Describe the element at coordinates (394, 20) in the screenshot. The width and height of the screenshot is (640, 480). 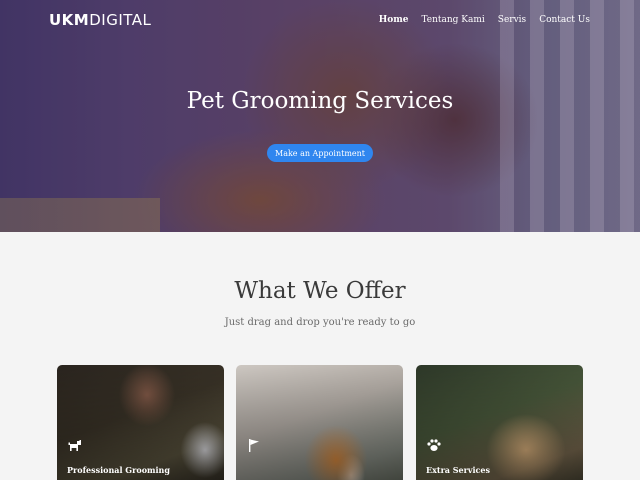
I see `nav-home: Home` at that location.